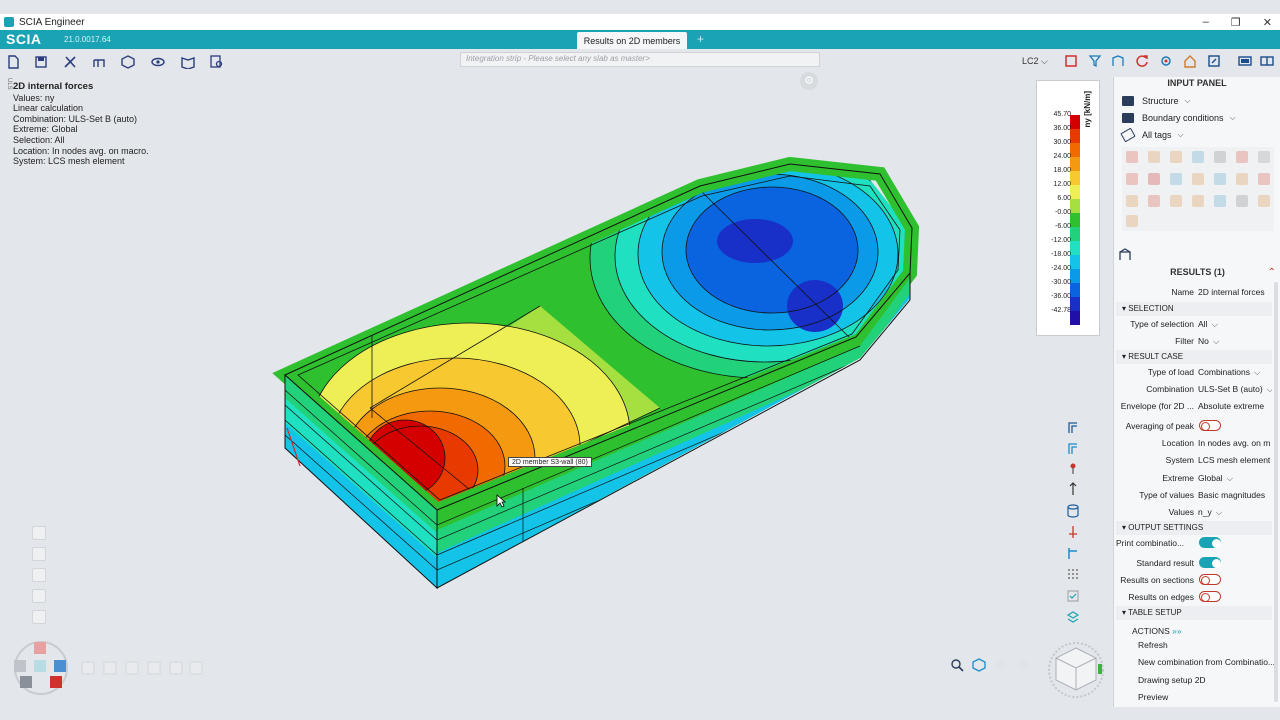 This screenshot has width=1280, height=720. Describe the element at coordinates (700, 39) in the screenshot. I see `new-tab-button: +` at that location.